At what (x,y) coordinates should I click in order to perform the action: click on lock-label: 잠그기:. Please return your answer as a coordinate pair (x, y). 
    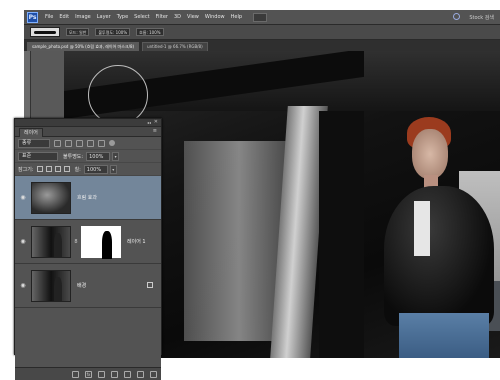
    Looking at the image, I should click on (26, 169).